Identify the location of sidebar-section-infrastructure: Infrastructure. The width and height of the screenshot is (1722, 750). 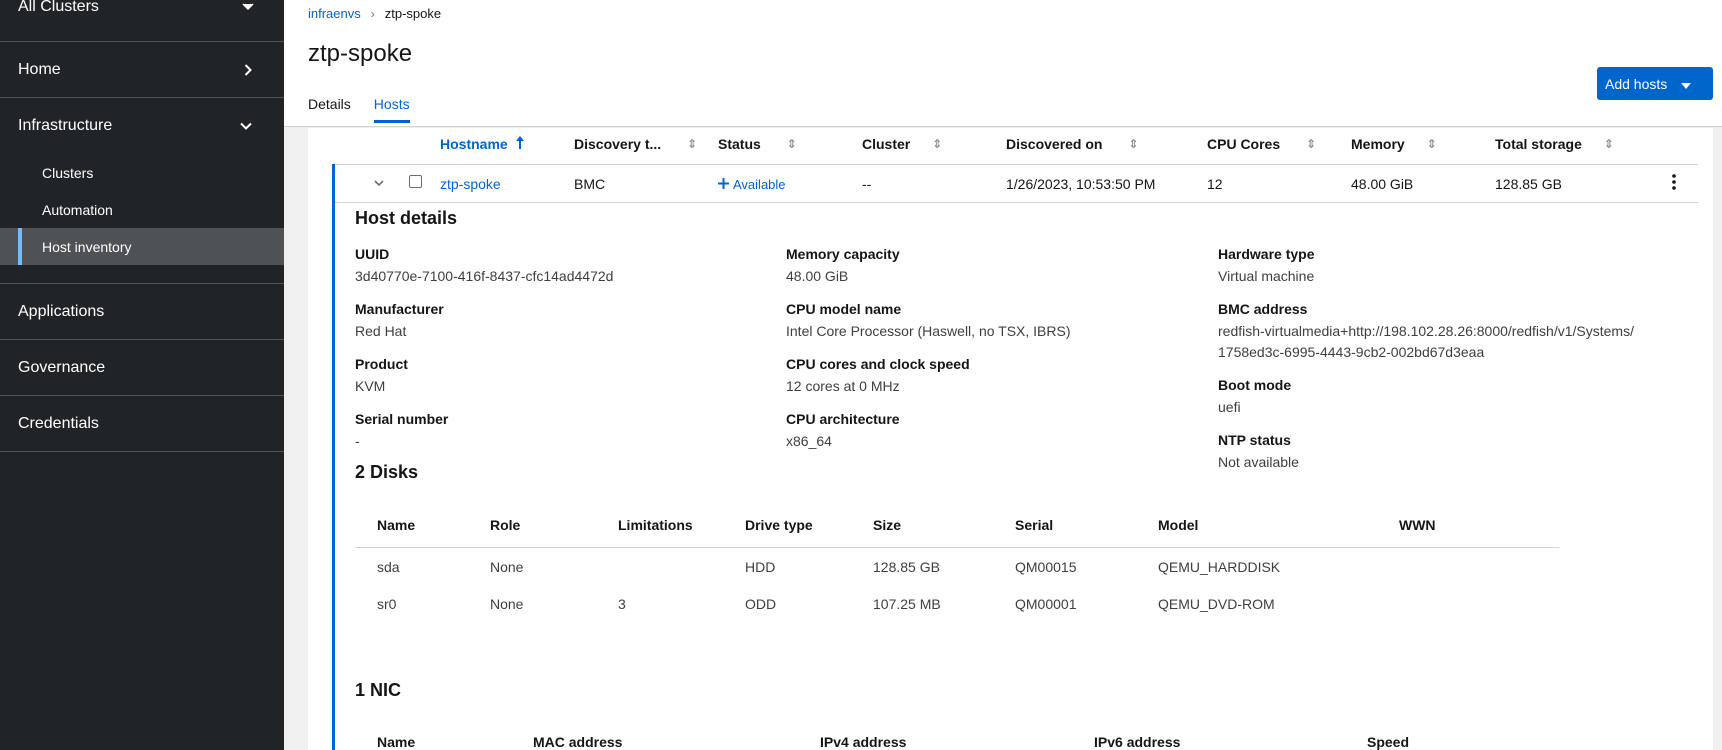
(142, 126).